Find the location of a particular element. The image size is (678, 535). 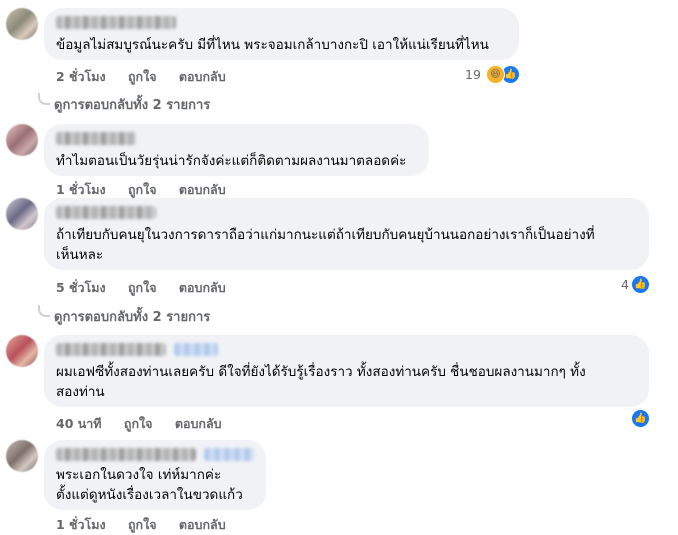

comment-actions: 2 ชั่วโมง ถูกใจ ตอบกลับ is located at coordinates (150, 77).